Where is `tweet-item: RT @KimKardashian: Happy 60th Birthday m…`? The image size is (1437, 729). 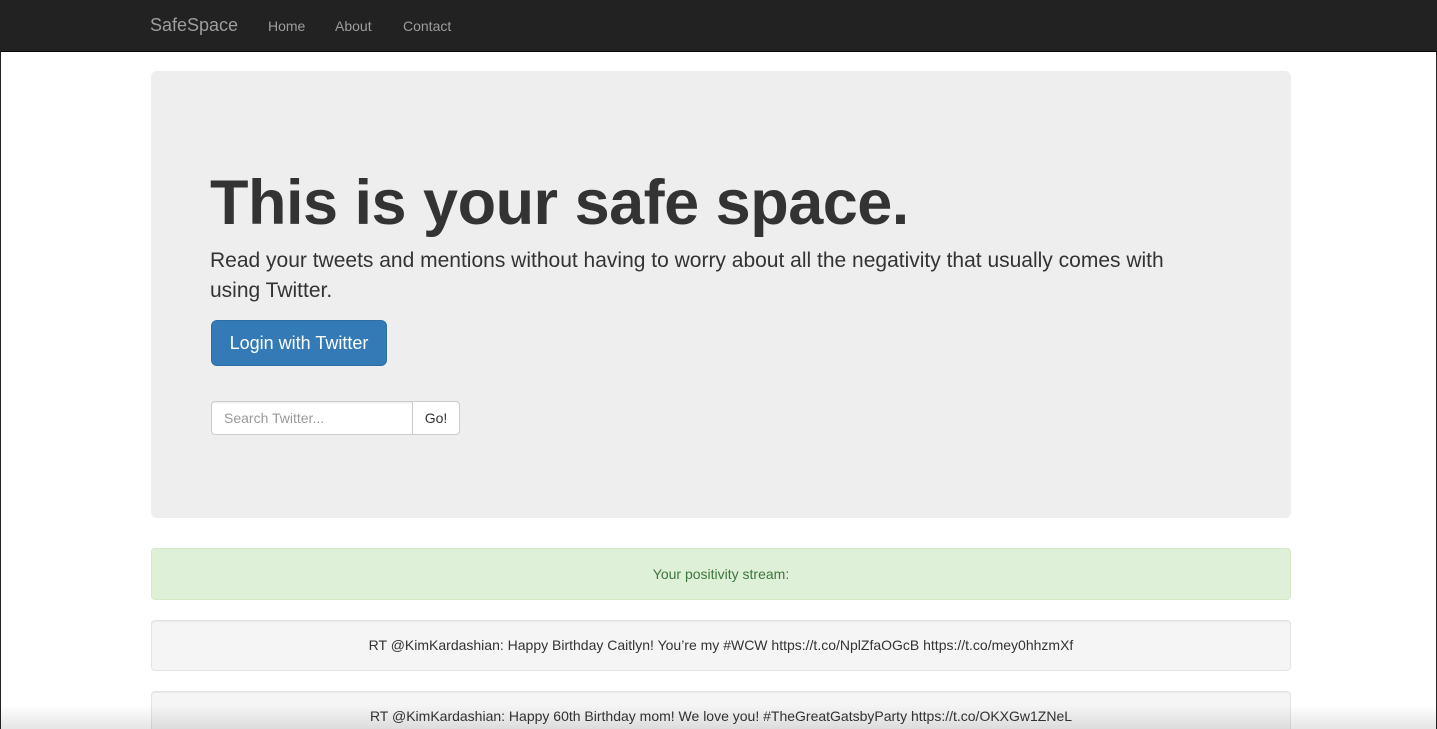 tweet-item: RT @KimKardashian: Happy 60th Birthday m… is located at coordinates (721, 710).